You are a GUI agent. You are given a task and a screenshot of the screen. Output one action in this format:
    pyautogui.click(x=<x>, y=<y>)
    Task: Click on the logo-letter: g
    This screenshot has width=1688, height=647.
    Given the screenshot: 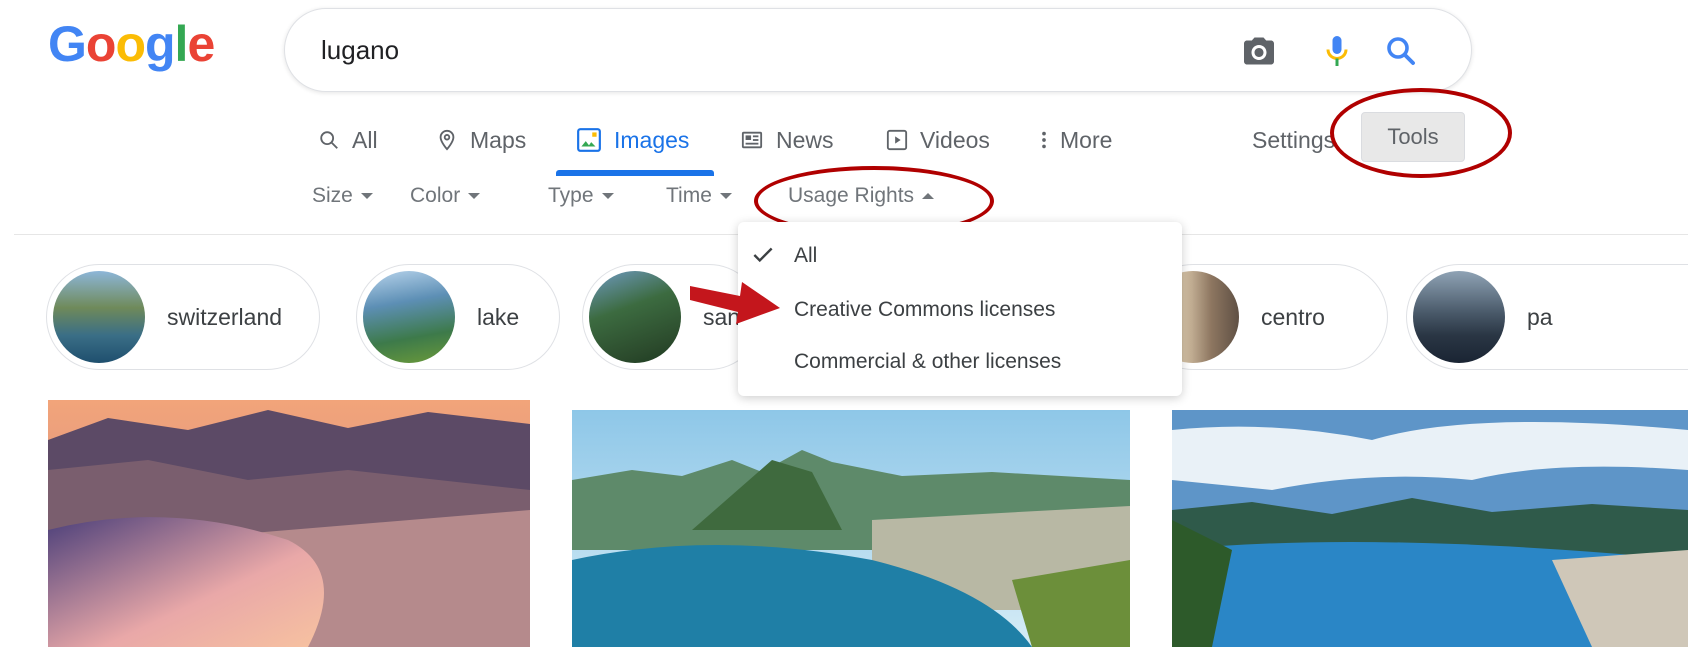 What is the action you would take?
    pyautogui.click(x=160, y=44)
    